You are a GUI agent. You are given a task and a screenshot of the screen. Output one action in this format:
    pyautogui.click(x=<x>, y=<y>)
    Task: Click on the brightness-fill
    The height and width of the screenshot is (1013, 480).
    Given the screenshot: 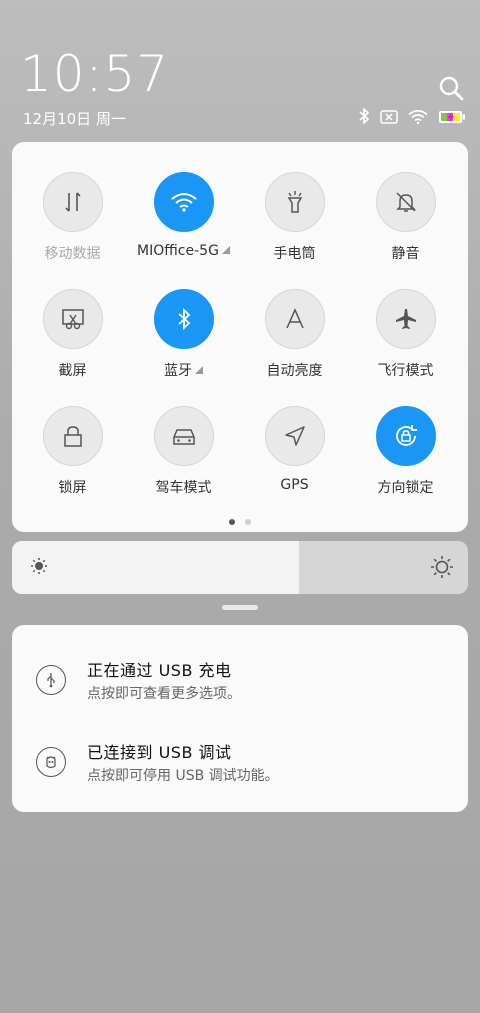 What is the action you would take?
    pyautogui.click(x=156, y=567)
    